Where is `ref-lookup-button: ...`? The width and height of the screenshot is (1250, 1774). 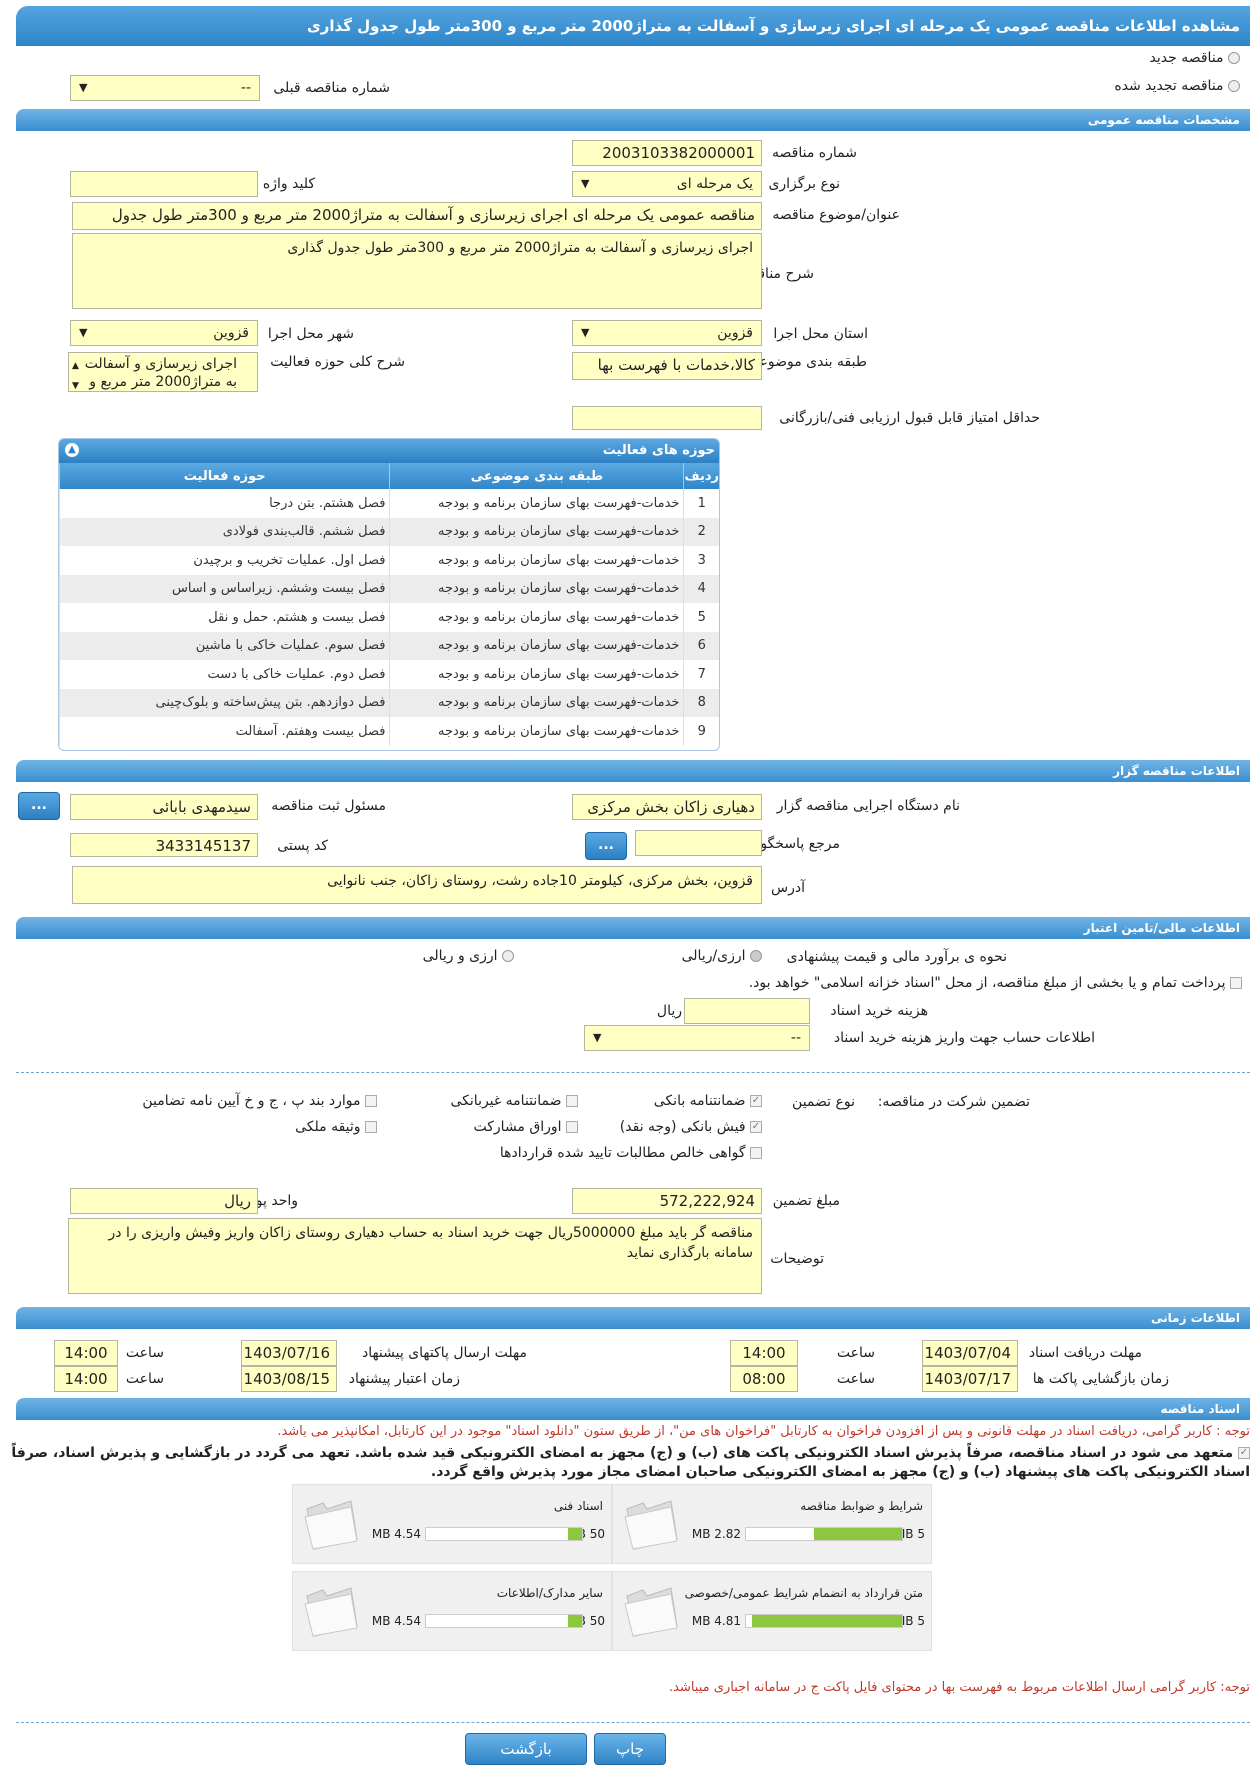
ref-lookup-button: ... is located at coordinates (606, 846).